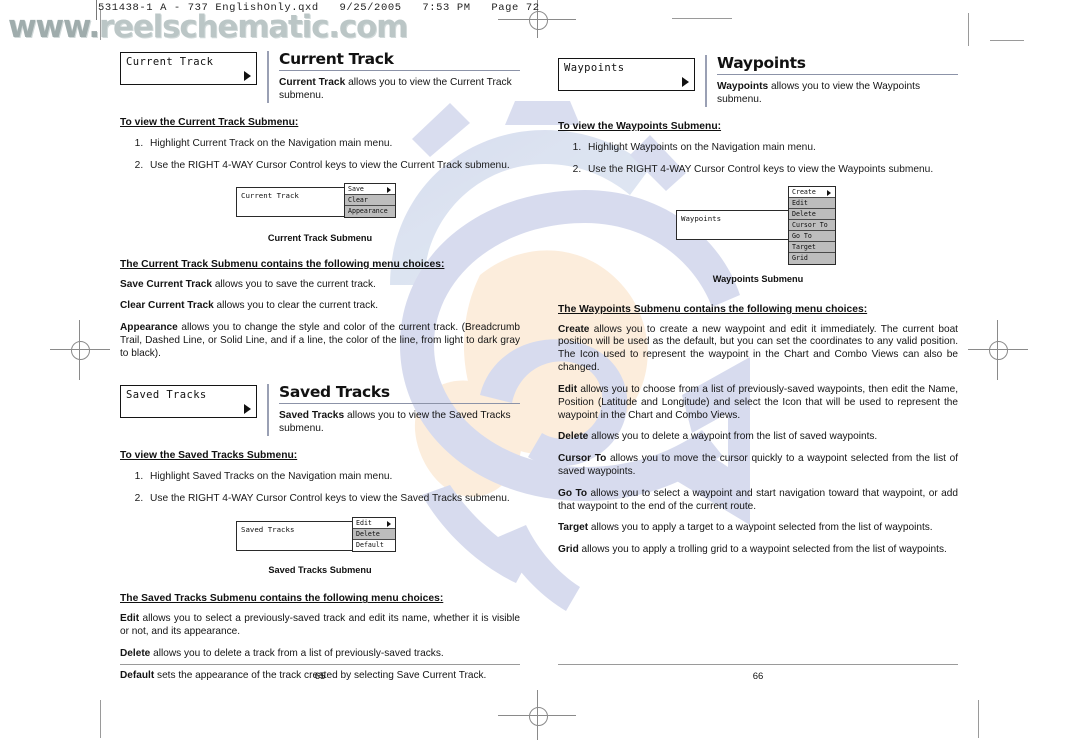 The height and width of the screenshot is (744, 1080). I want to click on submenu-item: Go To, so click(812, 236).